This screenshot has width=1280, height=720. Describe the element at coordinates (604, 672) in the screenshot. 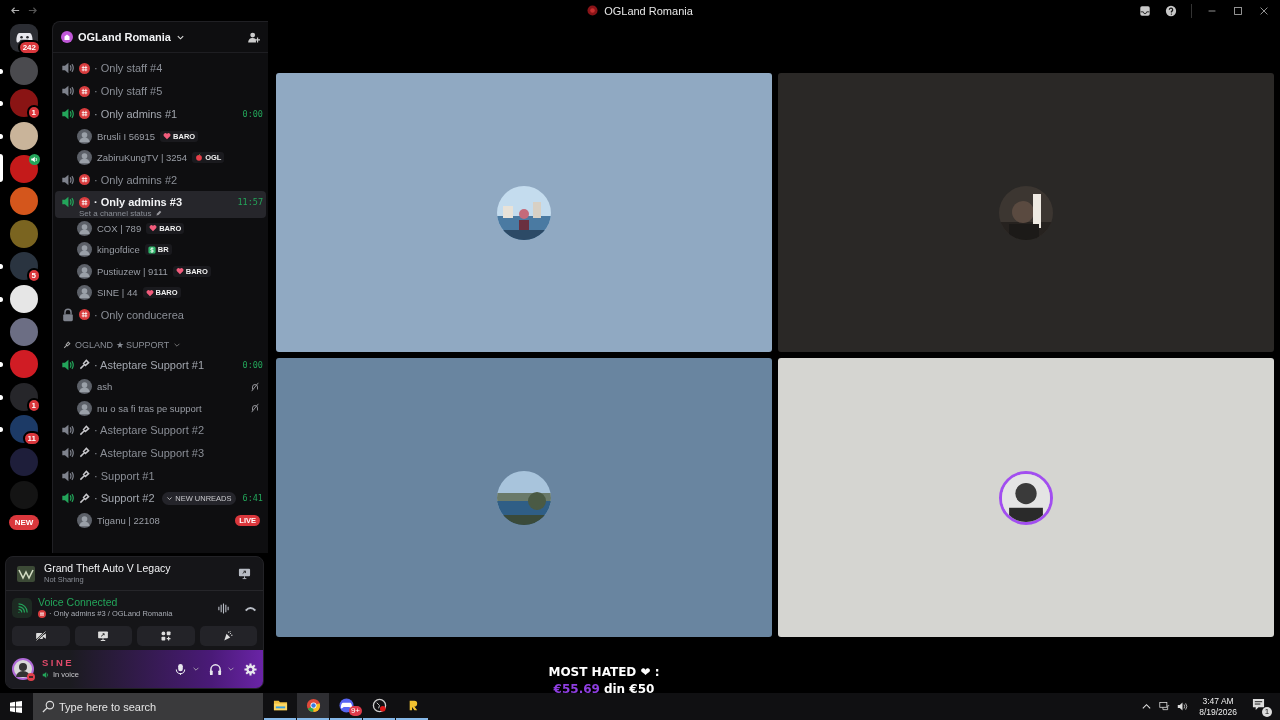

I see `overlay-title: MOST HATED ❤ :` at that location.